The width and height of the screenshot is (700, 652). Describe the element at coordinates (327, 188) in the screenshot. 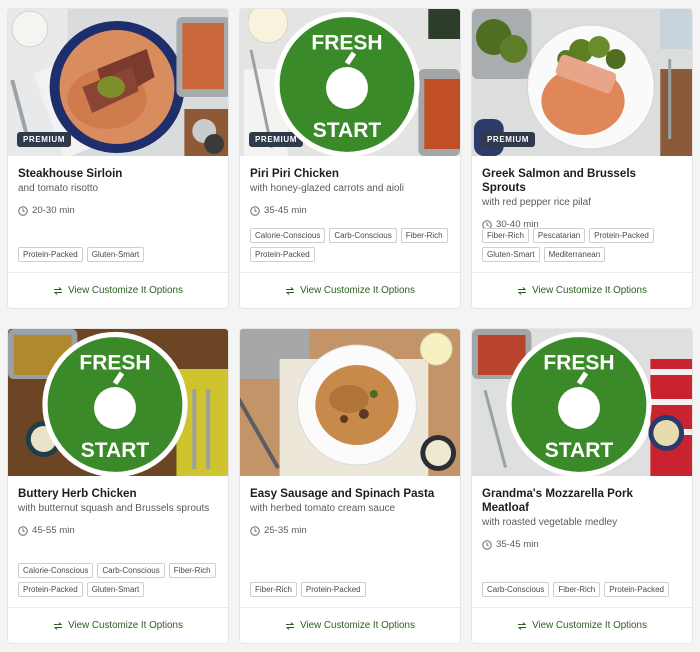

I see `recipe-subtitle: with honey-glazed carrots and aioli` at that location.